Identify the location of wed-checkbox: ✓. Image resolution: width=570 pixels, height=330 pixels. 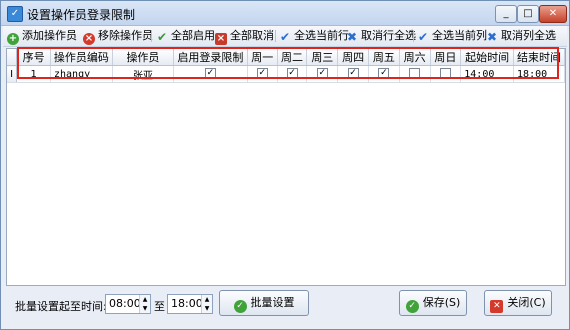
(322, 74).